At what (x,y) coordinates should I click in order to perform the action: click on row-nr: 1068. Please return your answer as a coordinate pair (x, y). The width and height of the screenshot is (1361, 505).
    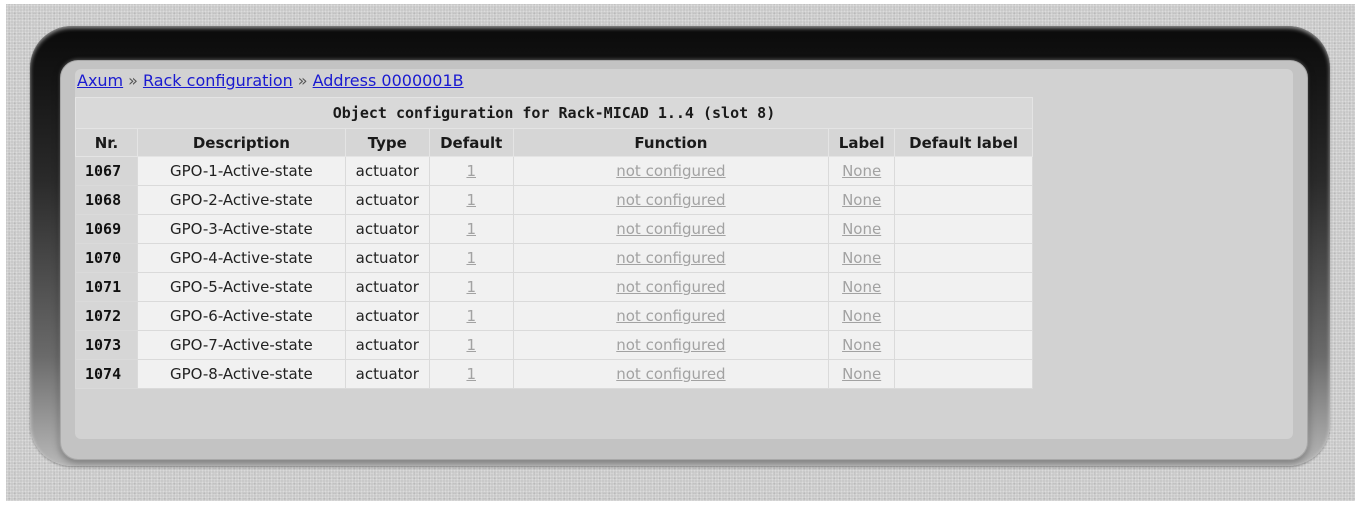
    Looking at the image, I should click on (106, 200).